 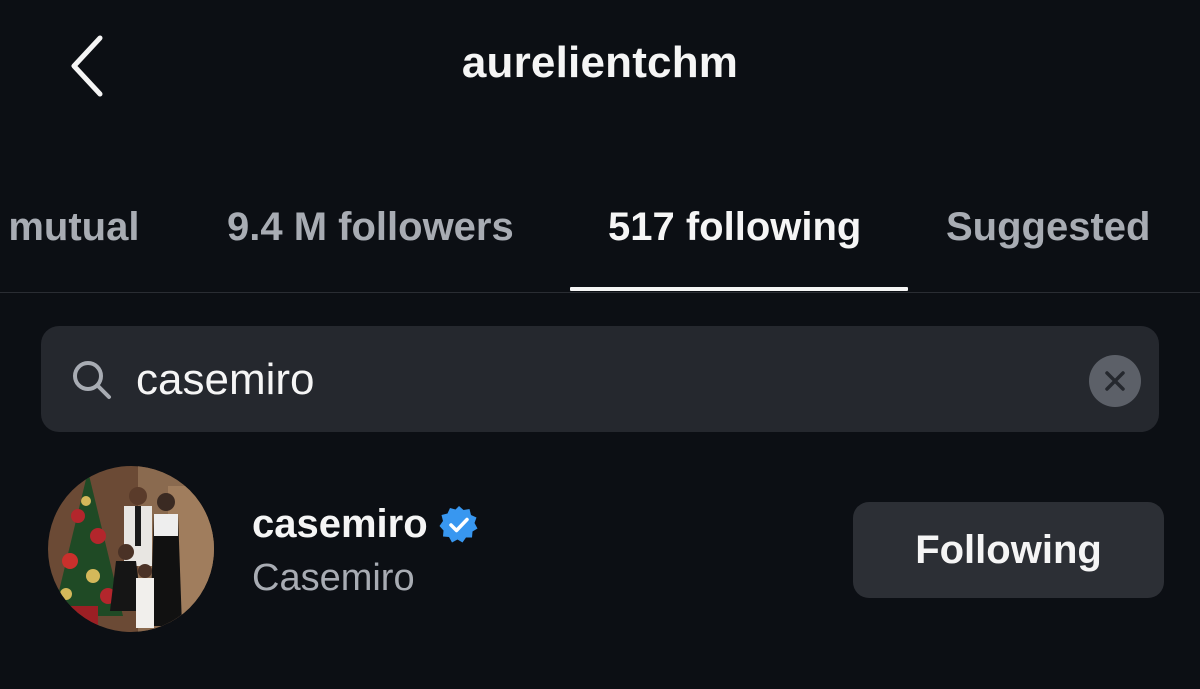 What do you see at coordinates (92, 380) in the screenshot?
I see `search-icon` at bounding box center [92, 380].